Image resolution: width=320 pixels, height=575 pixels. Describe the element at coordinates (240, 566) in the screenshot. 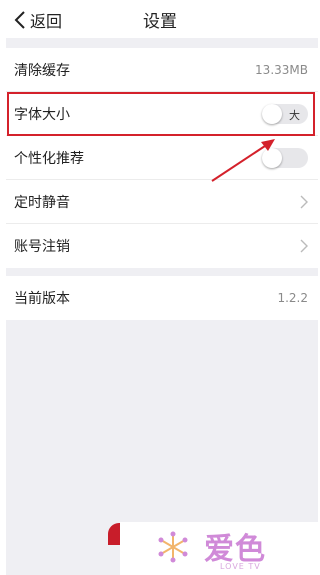

I see `watermark-subtitle: LOVE TV` at that location.